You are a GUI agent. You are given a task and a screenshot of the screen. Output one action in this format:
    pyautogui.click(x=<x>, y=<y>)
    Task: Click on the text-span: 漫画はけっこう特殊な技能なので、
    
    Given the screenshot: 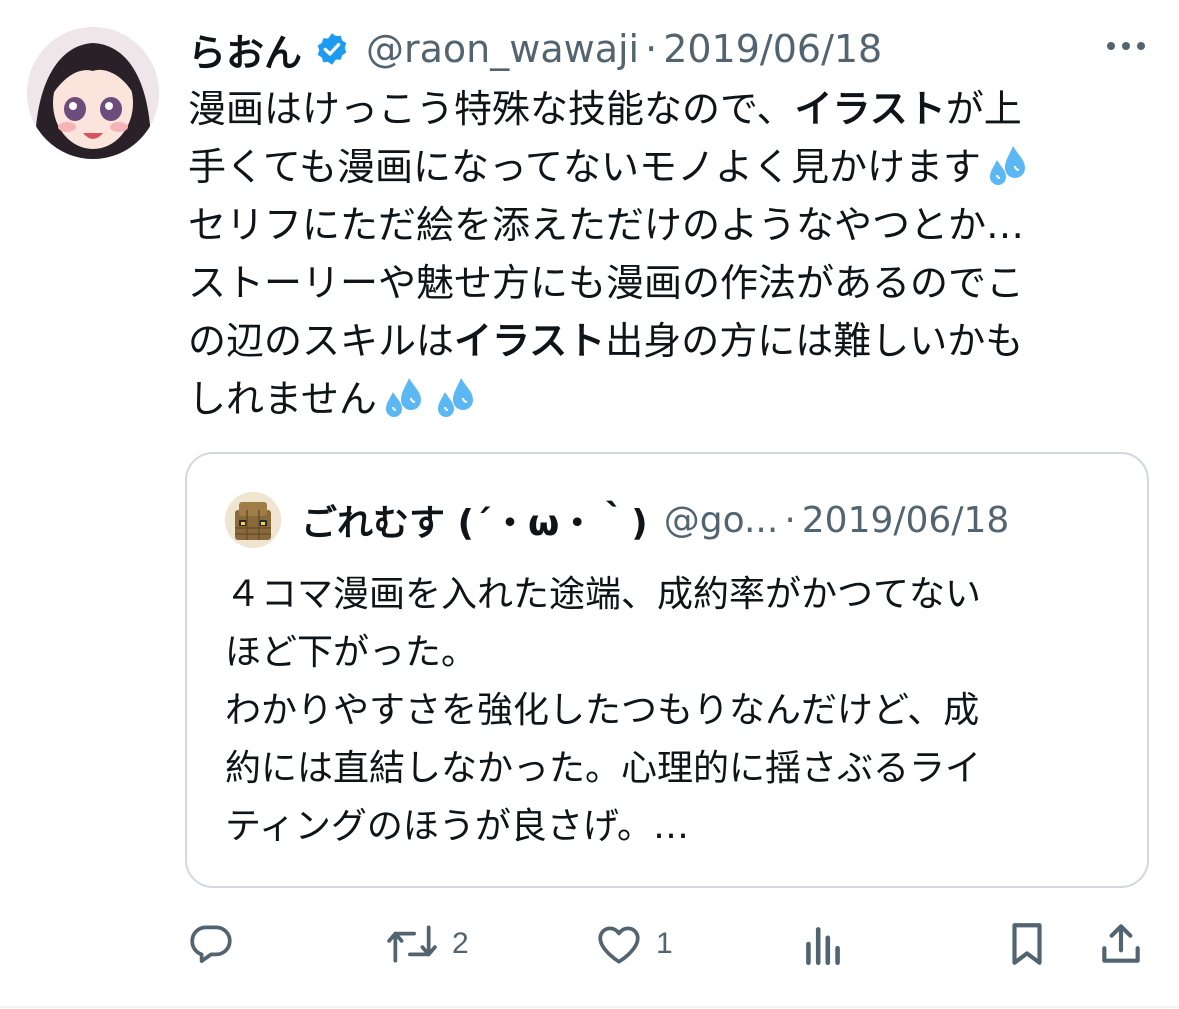 What is the action you would take?
    pyautogui.click(x=491, y=109)
    